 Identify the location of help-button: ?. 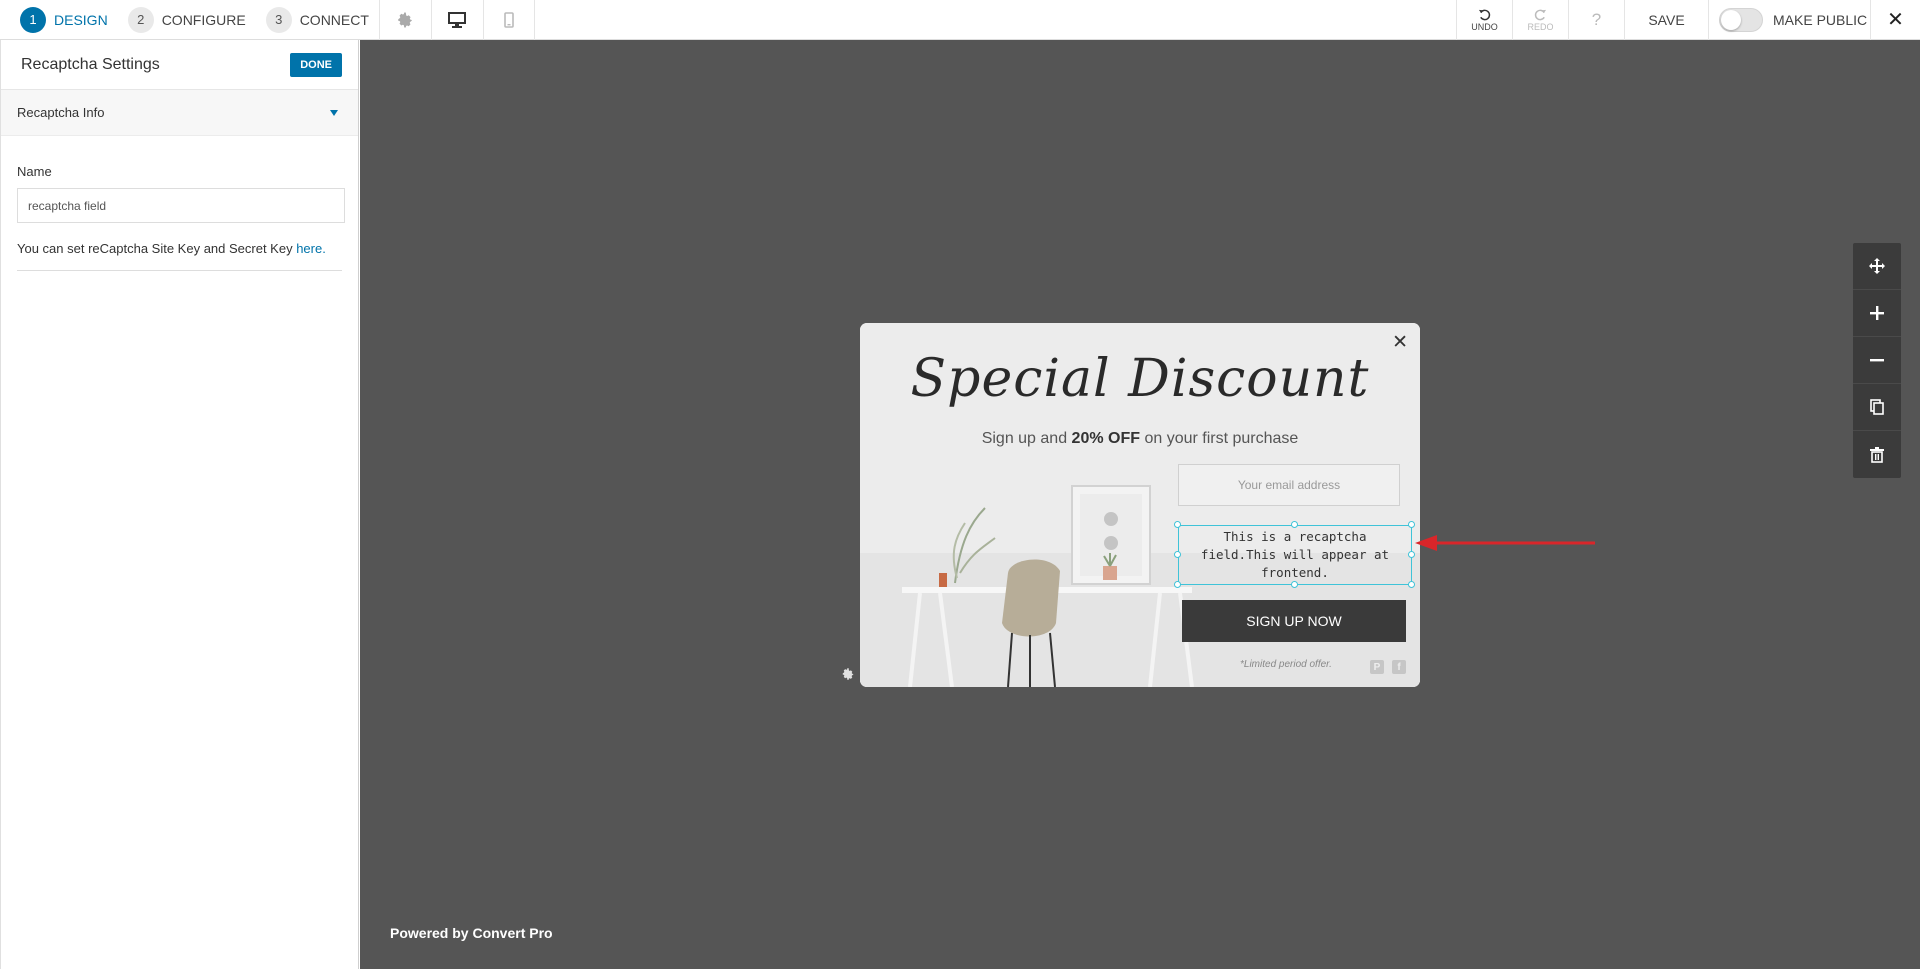
(1596, 20).